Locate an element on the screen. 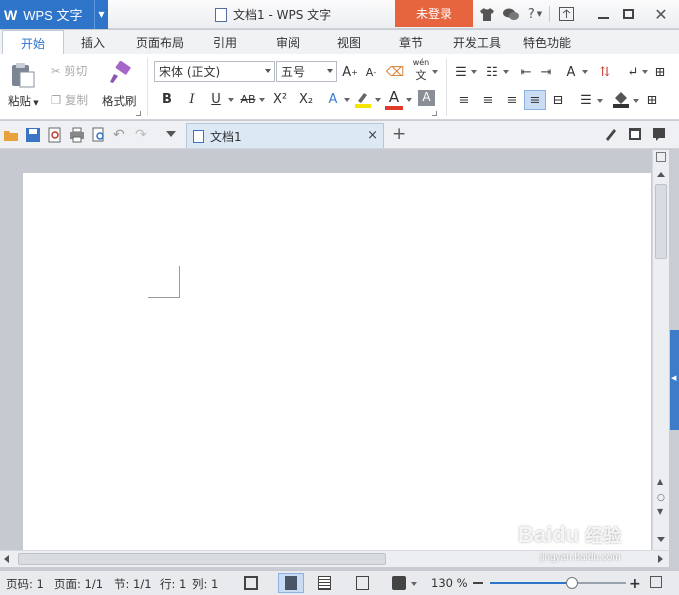 The width and height of the screenshot is (679, 595). clear-format-icon: ⌫ is located at coordinates (395, 72).